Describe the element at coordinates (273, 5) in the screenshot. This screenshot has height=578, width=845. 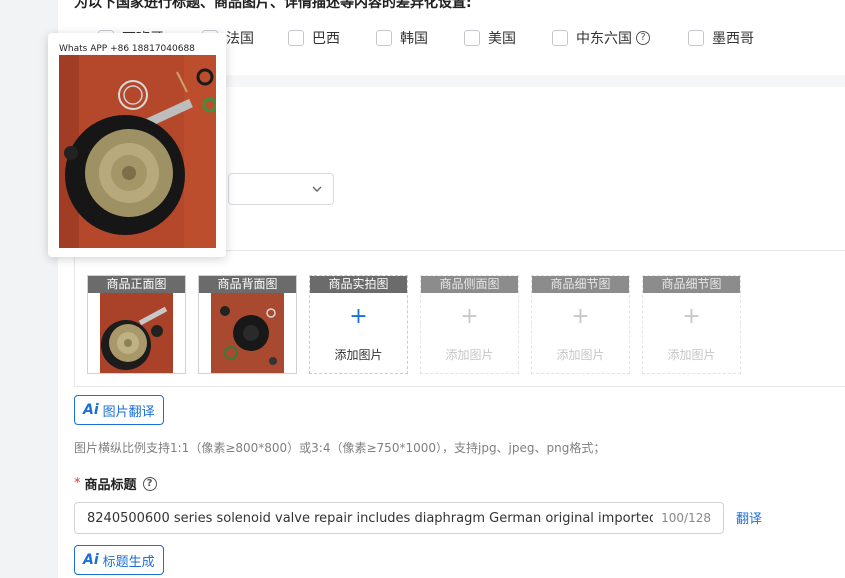
I see `country-differentiation-notice: 为以下国家进行标题、商品图片、详情描述等内容的差异化设置:` at that location.